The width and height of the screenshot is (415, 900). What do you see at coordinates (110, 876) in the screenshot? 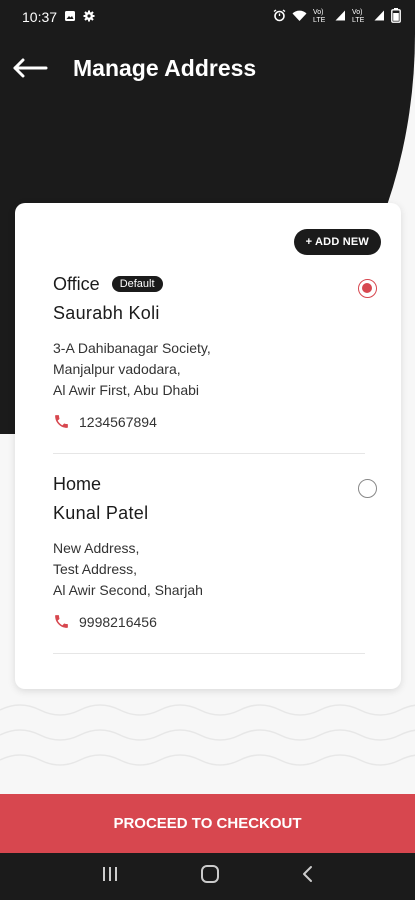
I see `recent-apps-icon` at bounding box center [110, 876].